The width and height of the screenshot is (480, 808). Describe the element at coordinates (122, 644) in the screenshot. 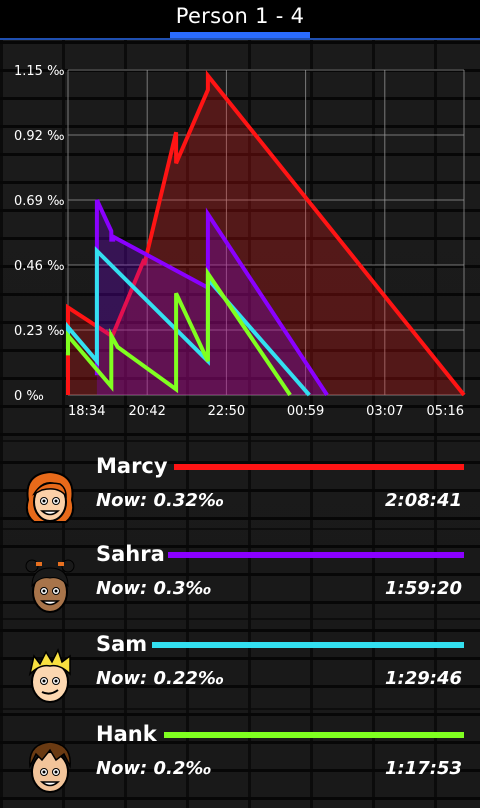

I see `person-name: Sam` at that location.